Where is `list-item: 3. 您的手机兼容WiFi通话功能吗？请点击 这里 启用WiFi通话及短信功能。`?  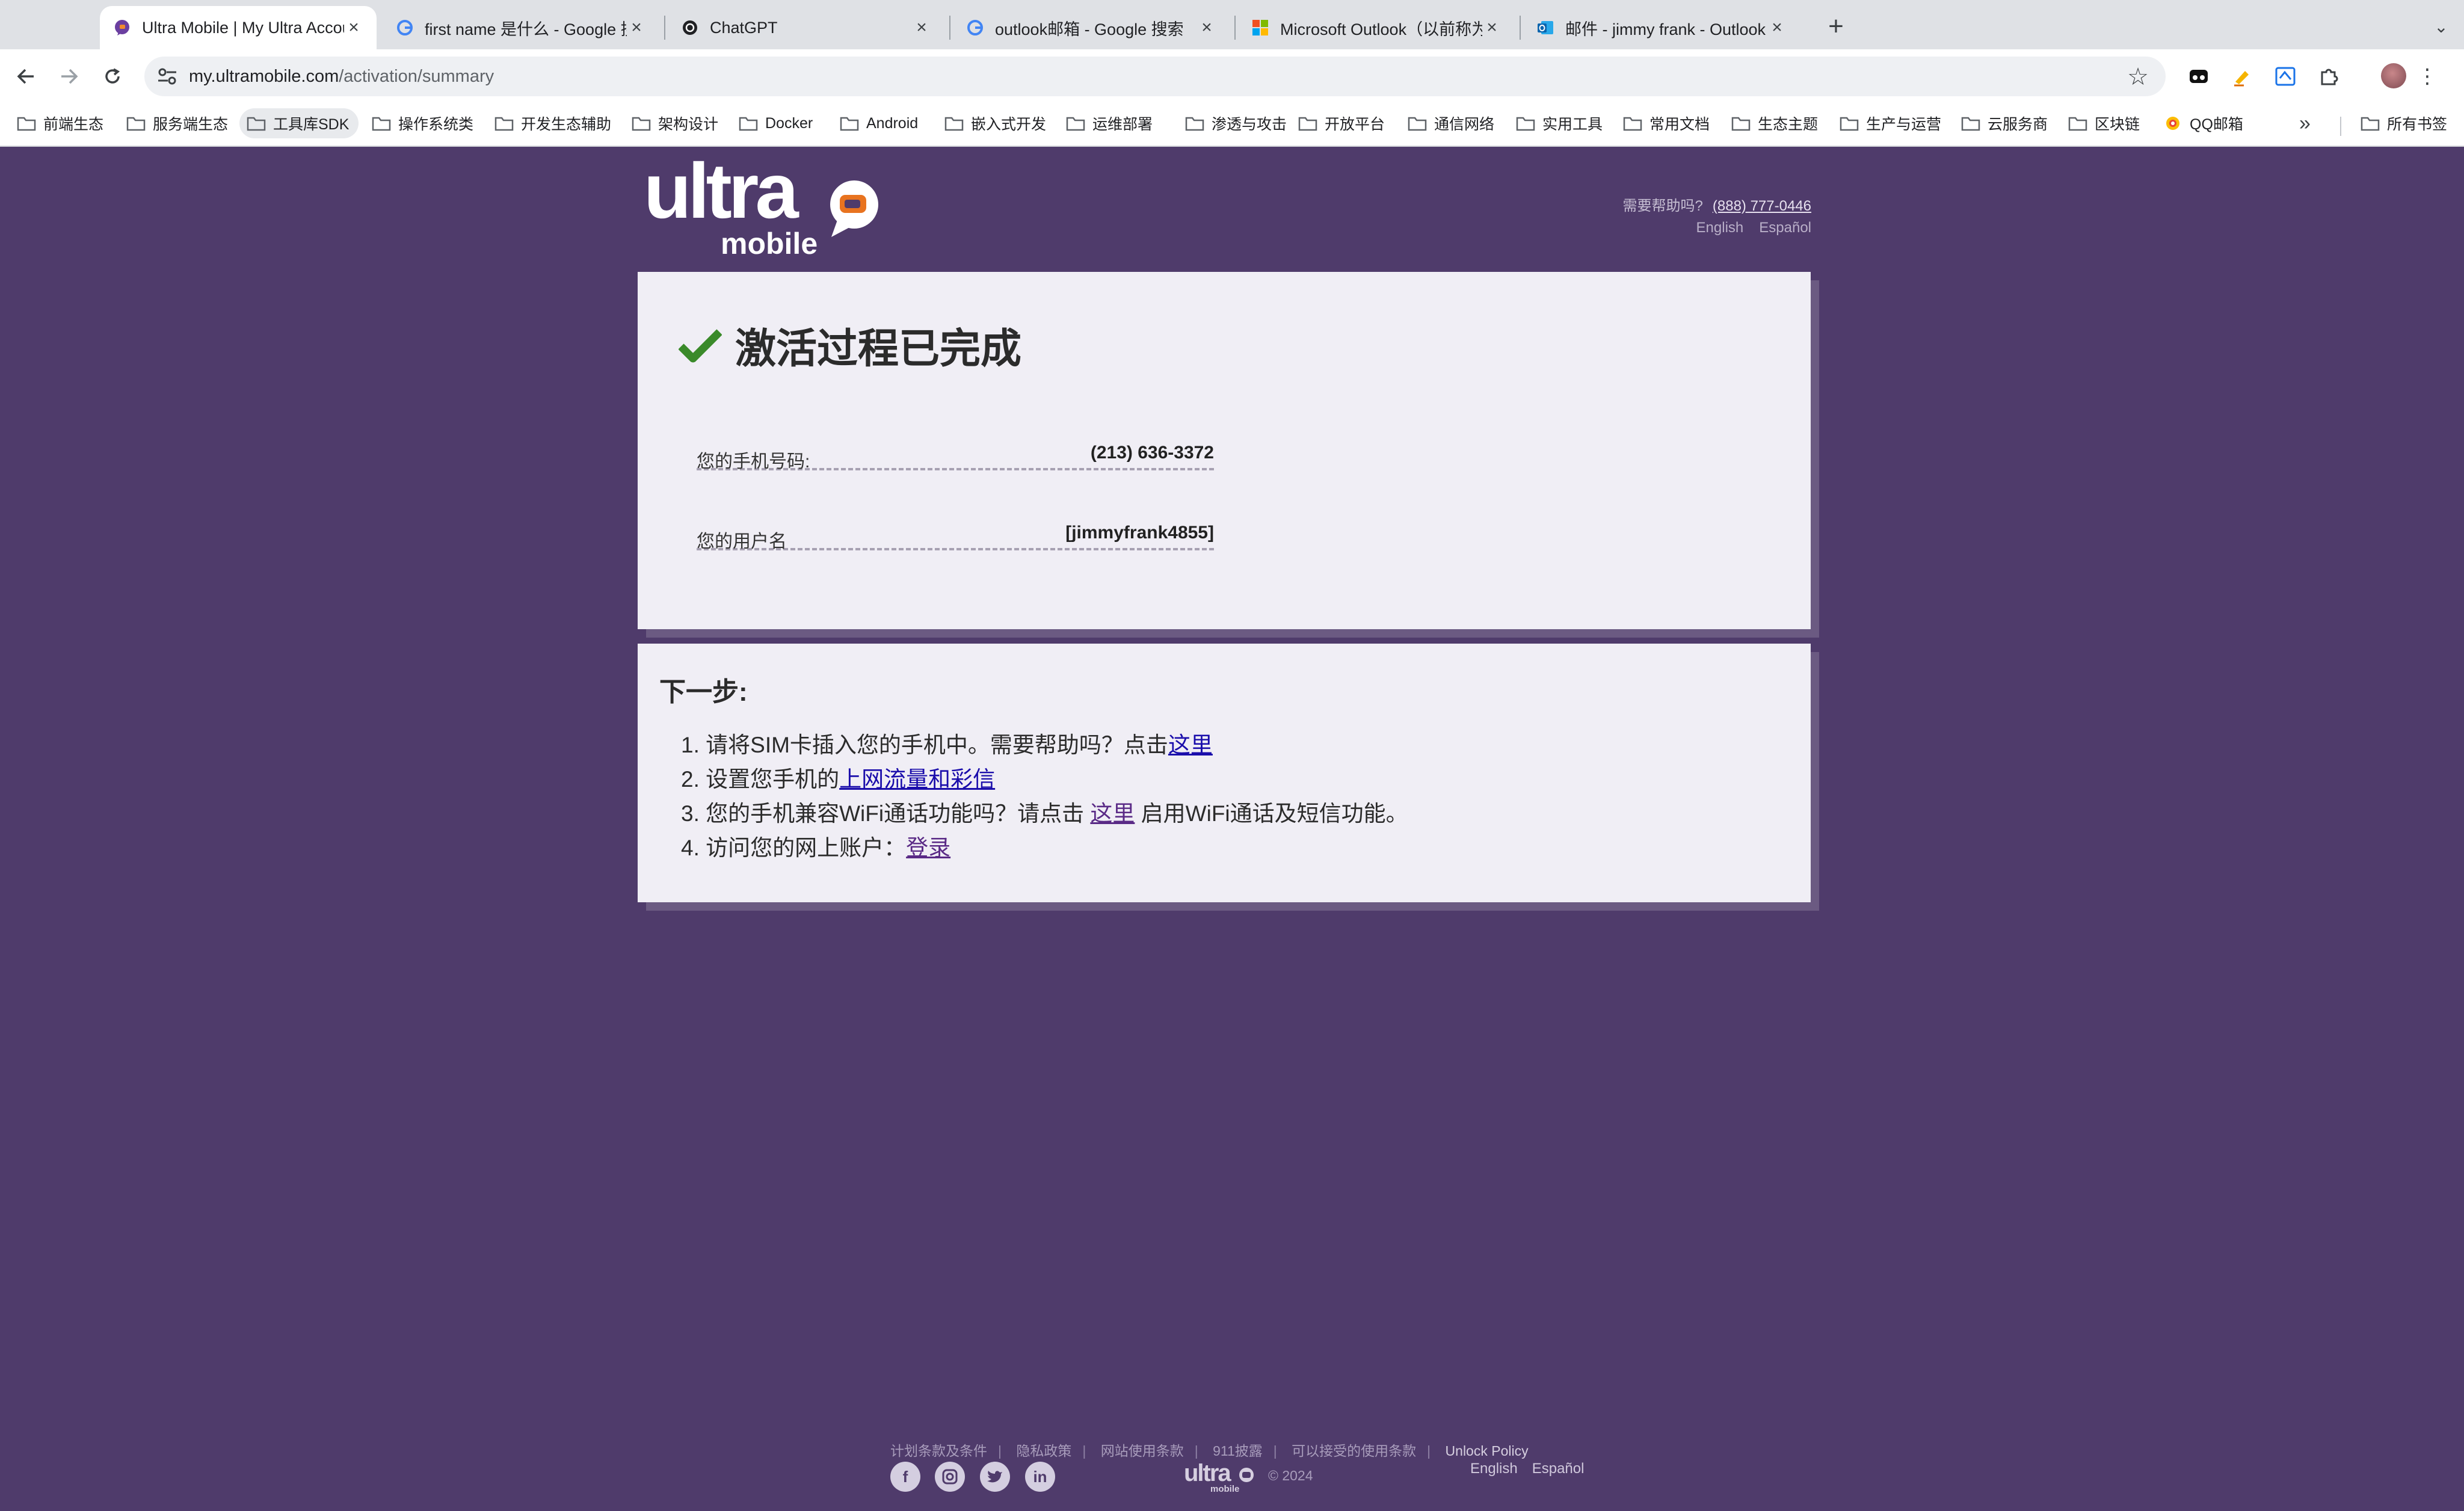
list-item: 3. 您的手机兼容WiFi通话功能吗？请点击 这里 启用WiFi通话及短信功能。 is located at coordinates (1044, 812).